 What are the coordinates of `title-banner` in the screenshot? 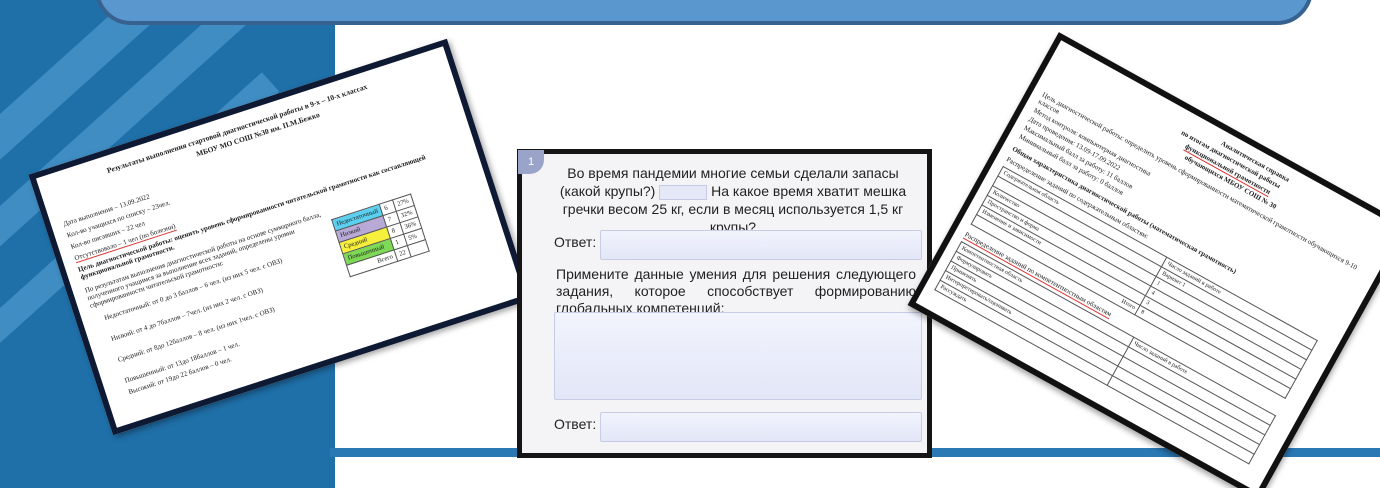 It's located at (704, 12).